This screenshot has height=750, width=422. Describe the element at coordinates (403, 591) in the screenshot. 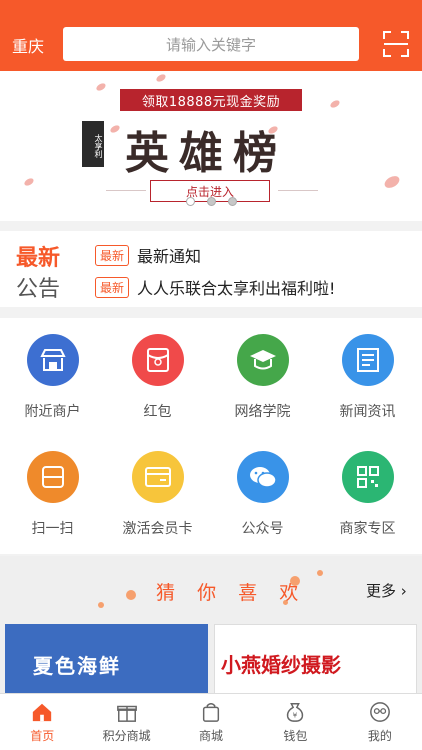

I see `chevron-right-icon: ›` at that location.